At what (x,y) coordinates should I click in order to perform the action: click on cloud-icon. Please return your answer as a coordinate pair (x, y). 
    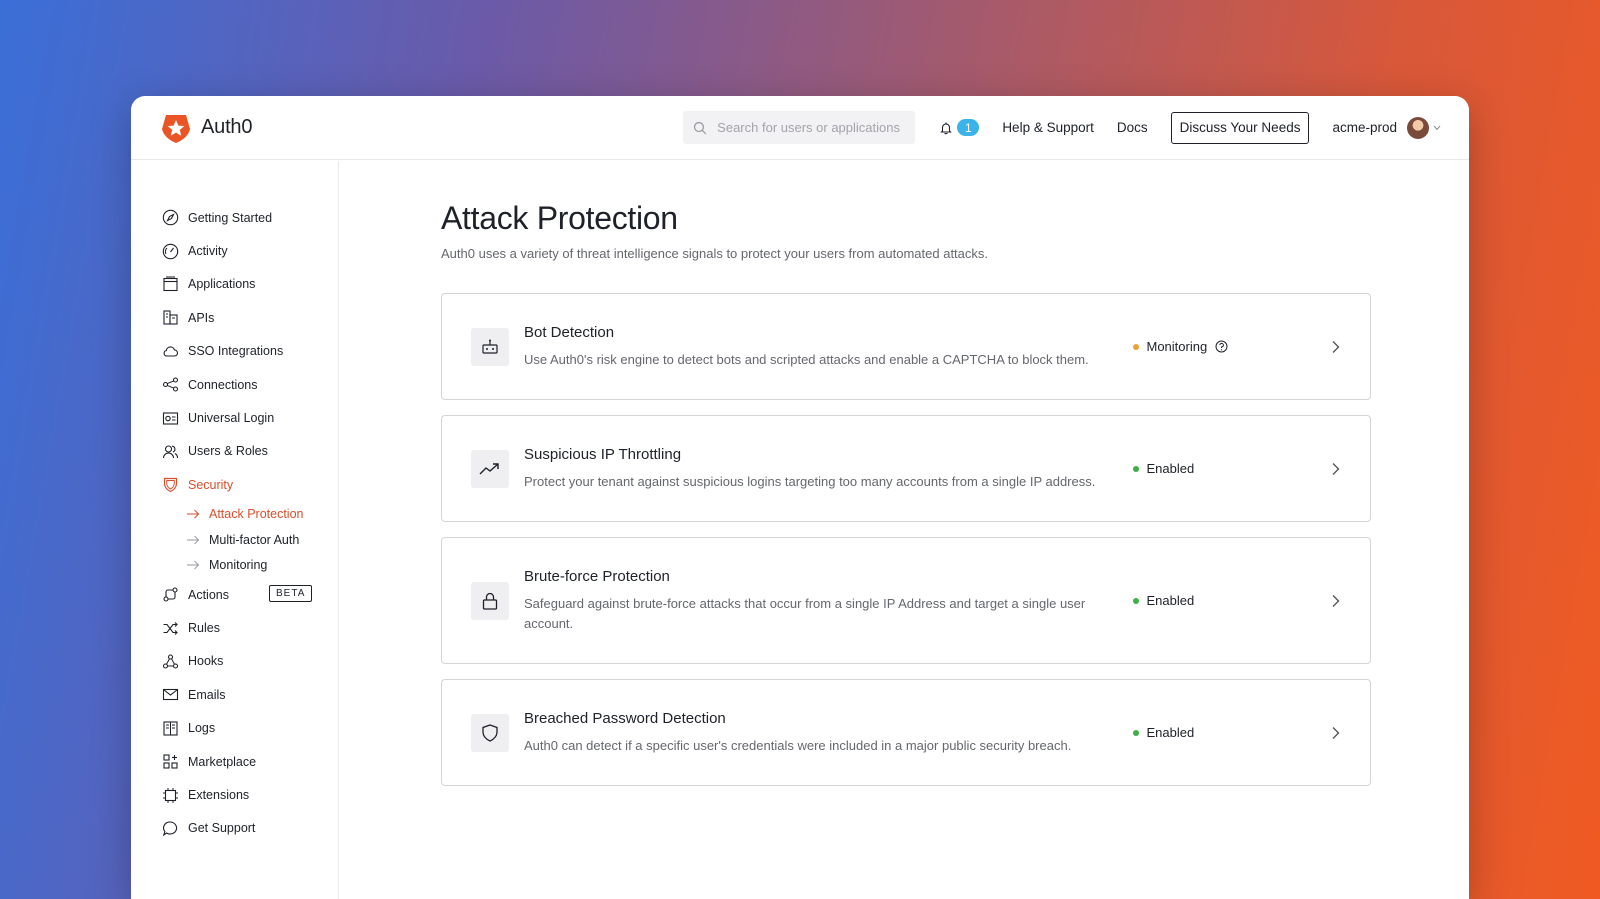
    Looking at the image, I should click on (170, 351).